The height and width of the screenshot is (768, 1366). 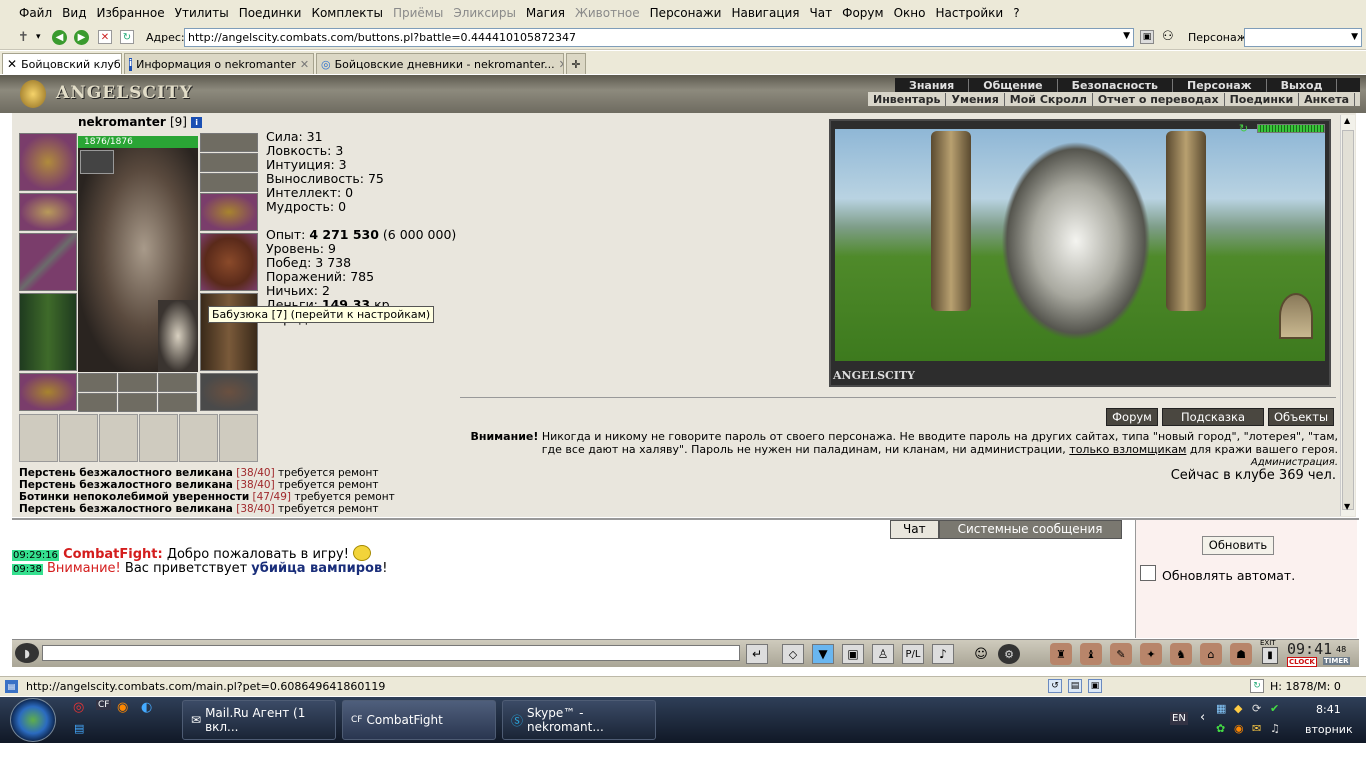 What do you see at coordinates (391, 653) in the screenshot?
I see `chat-input` at bounding box center [391, 653].